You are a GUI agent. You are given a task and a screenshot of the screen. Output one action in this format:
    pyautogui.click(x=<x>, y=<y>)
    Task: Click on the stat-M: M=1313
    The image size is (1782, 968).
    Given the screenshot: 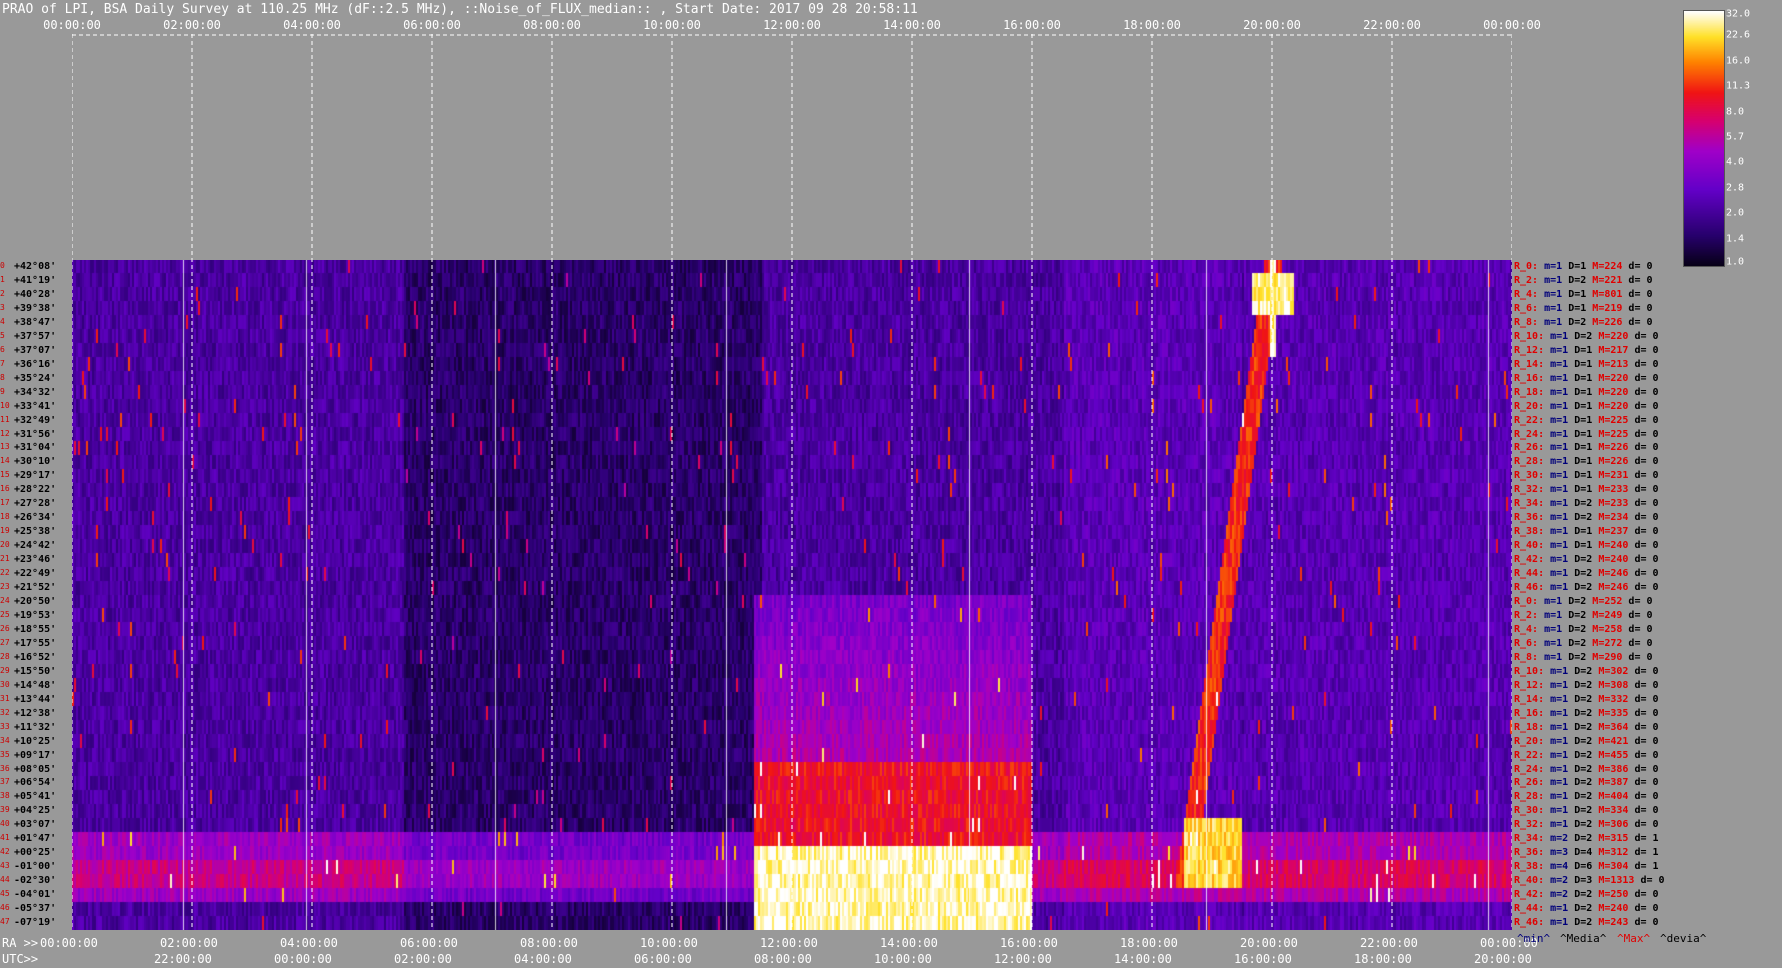 What is the action you would take?
    pyautogui.click(x=1619, y=881)
    